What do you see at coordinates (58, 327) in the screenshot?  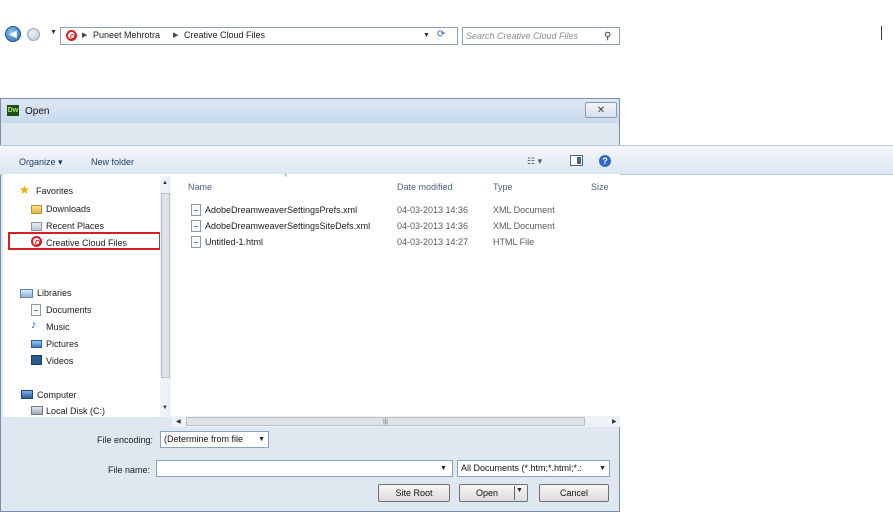 I see `nav-item-music: Music` at bounding box center [58, 327].